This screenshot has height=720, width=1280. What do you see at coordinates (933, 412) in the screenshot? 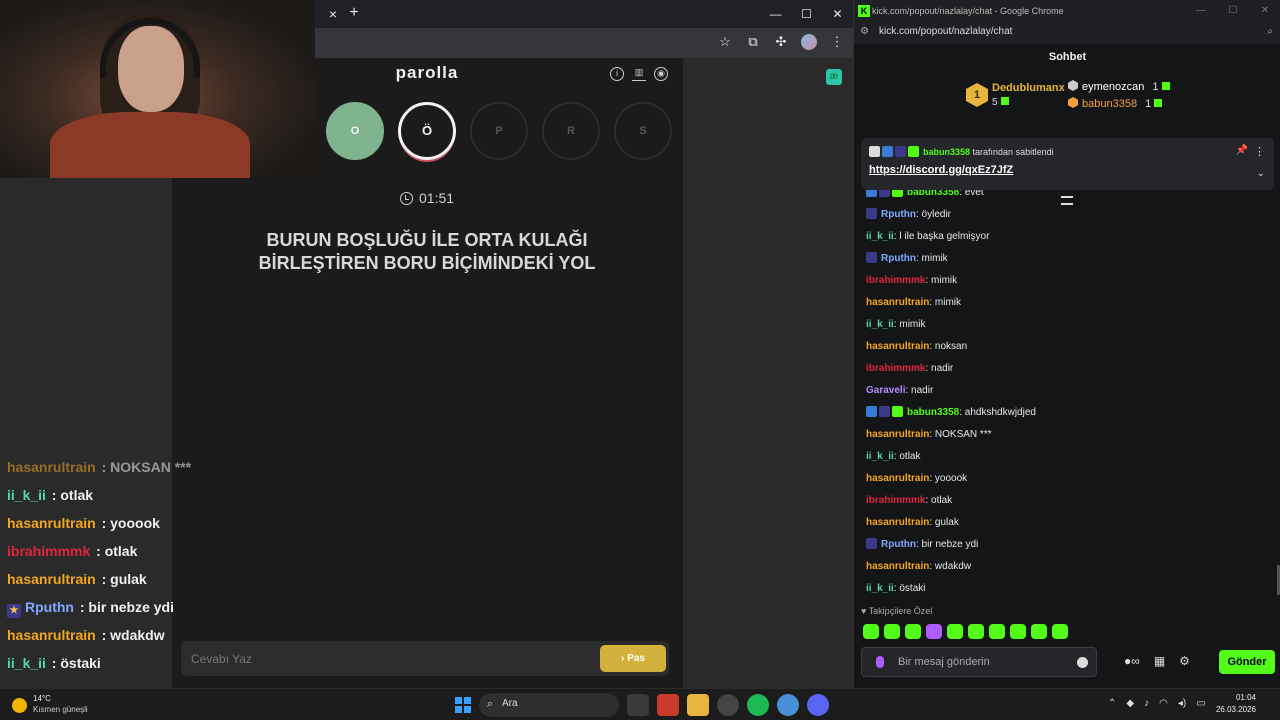
I see `chat-username: babun3358` at bounding box center [933, 412].